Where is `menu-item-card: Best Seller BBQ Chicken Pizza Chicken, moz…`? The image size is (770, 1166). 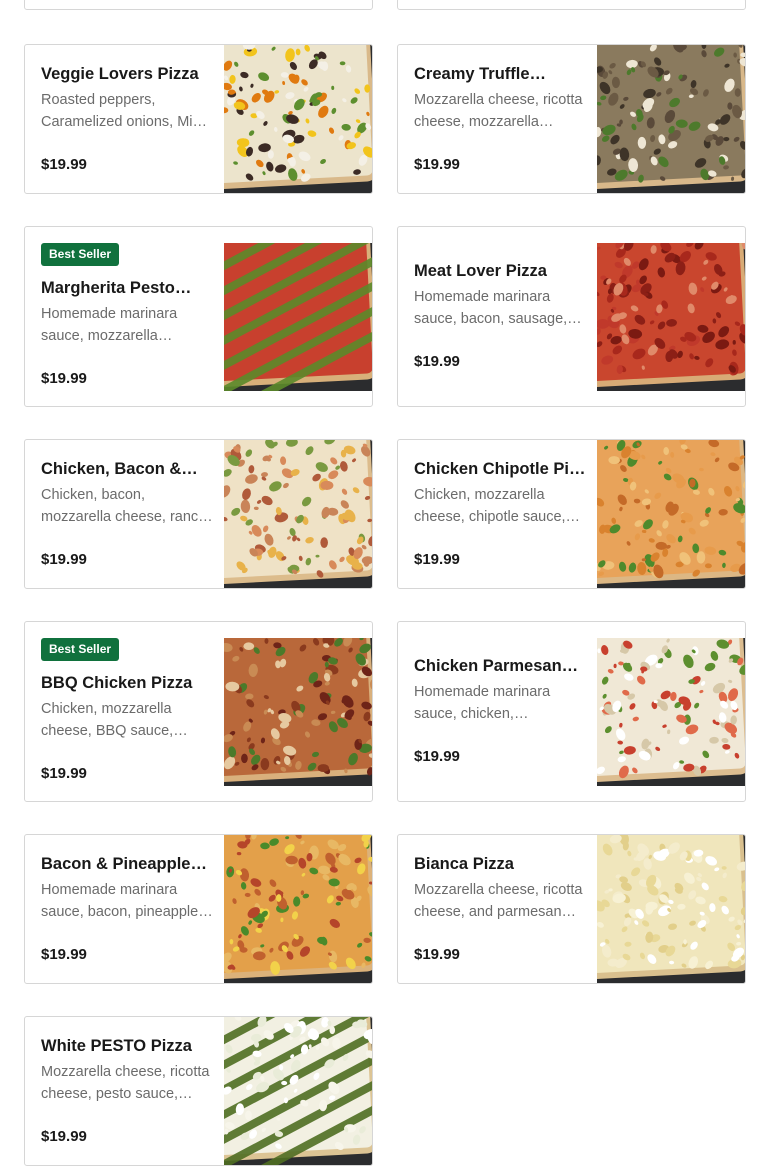 menu-item-card: Best Seller BBQ Chicken Pizza Chicken, moz… is located at coordinates (198, 711).